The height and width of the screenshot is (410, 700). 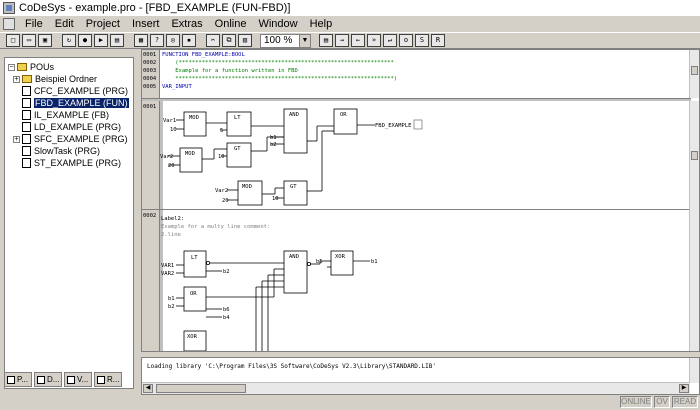 I want to click on negate-icon: o, so click(x=406, y=40).